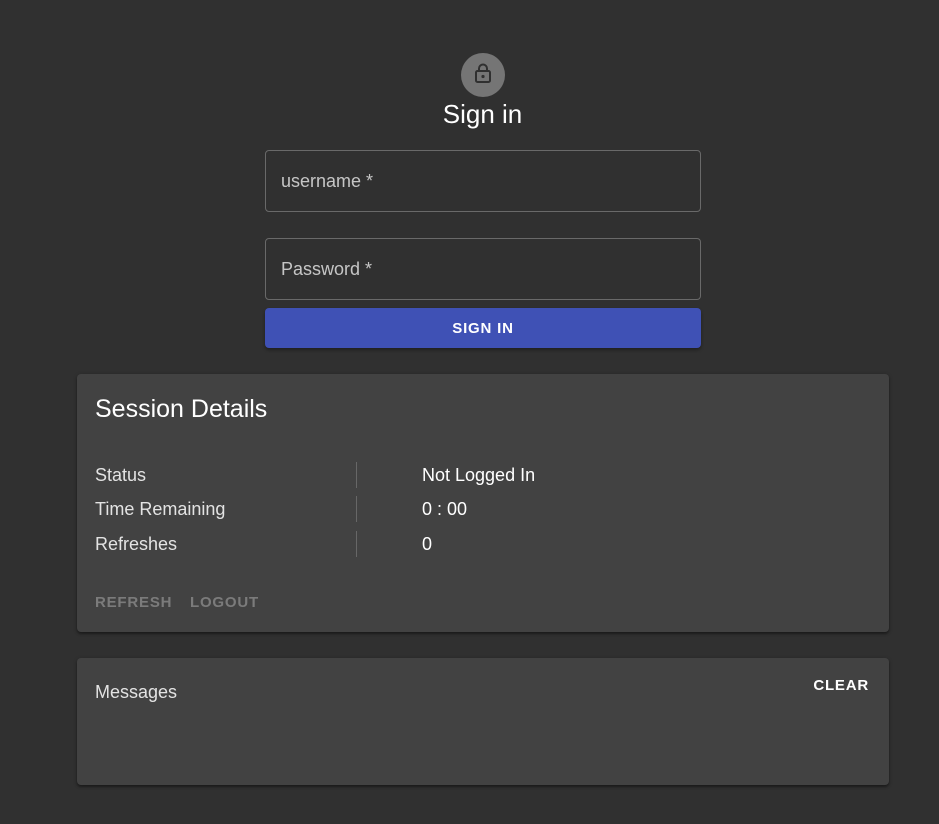  Describe the element at coordinates (181, 409) in the screenshot. I see `session-details-title: Session Details` at that location.